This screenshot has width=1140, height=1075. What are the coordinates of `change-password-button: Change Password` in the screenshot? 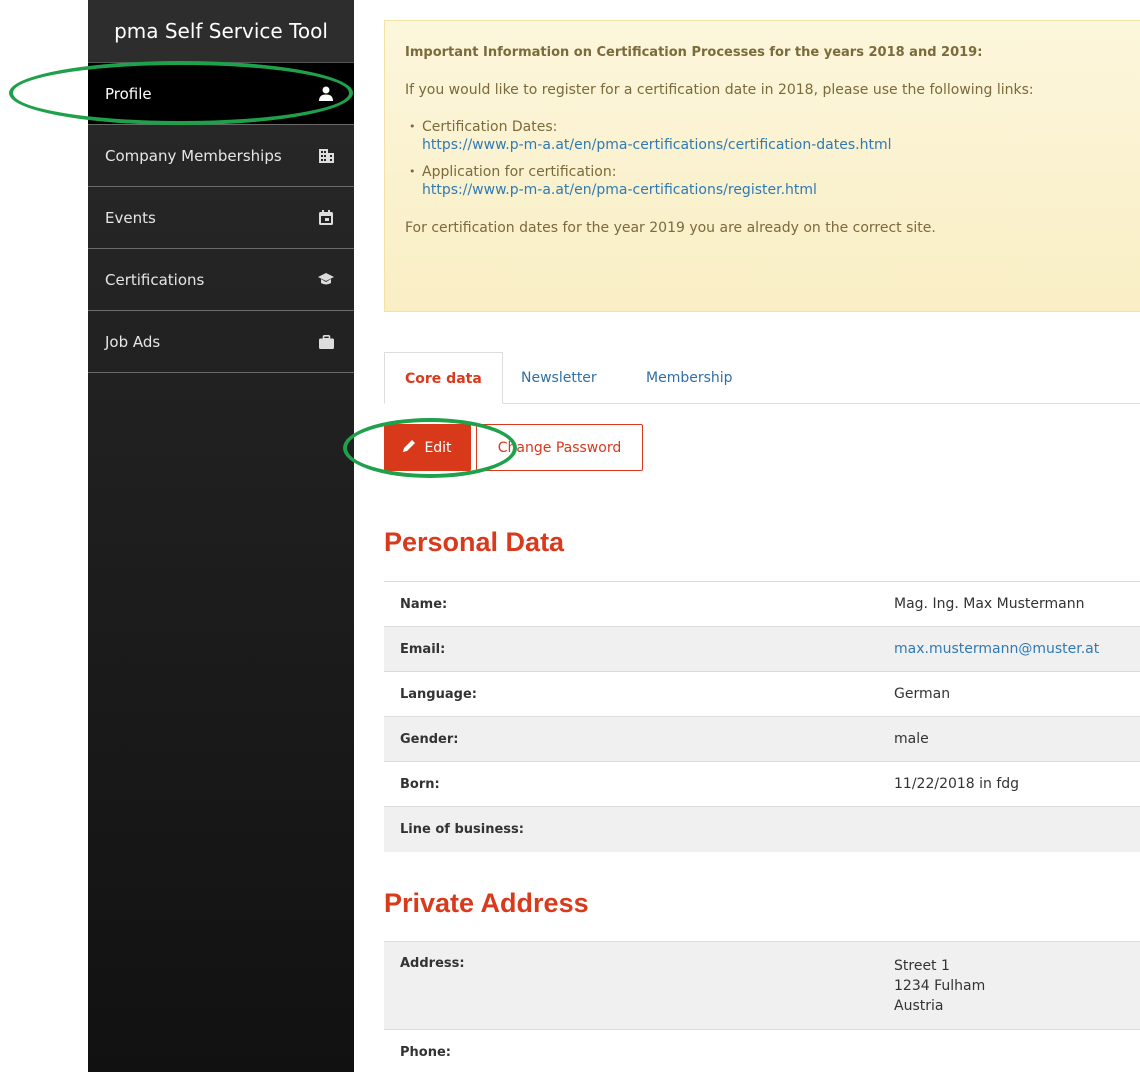 It's located at (559, 447).